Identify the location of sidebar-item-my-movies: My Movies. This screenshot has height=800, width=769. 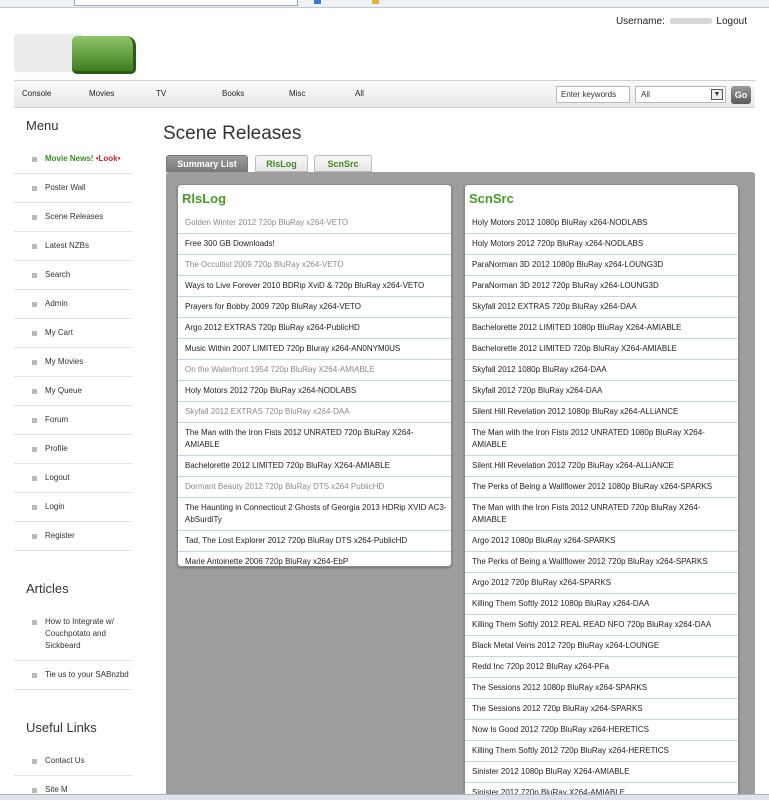
(73, 362).